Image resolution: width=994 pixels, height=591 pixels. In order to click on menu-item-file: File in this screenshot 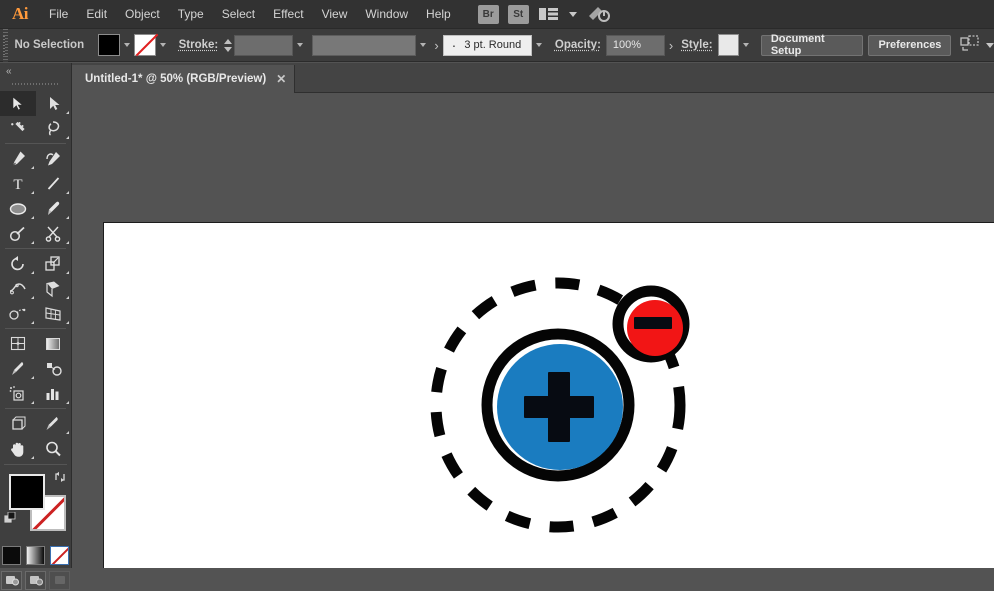, I will do `click(58, 14)`.